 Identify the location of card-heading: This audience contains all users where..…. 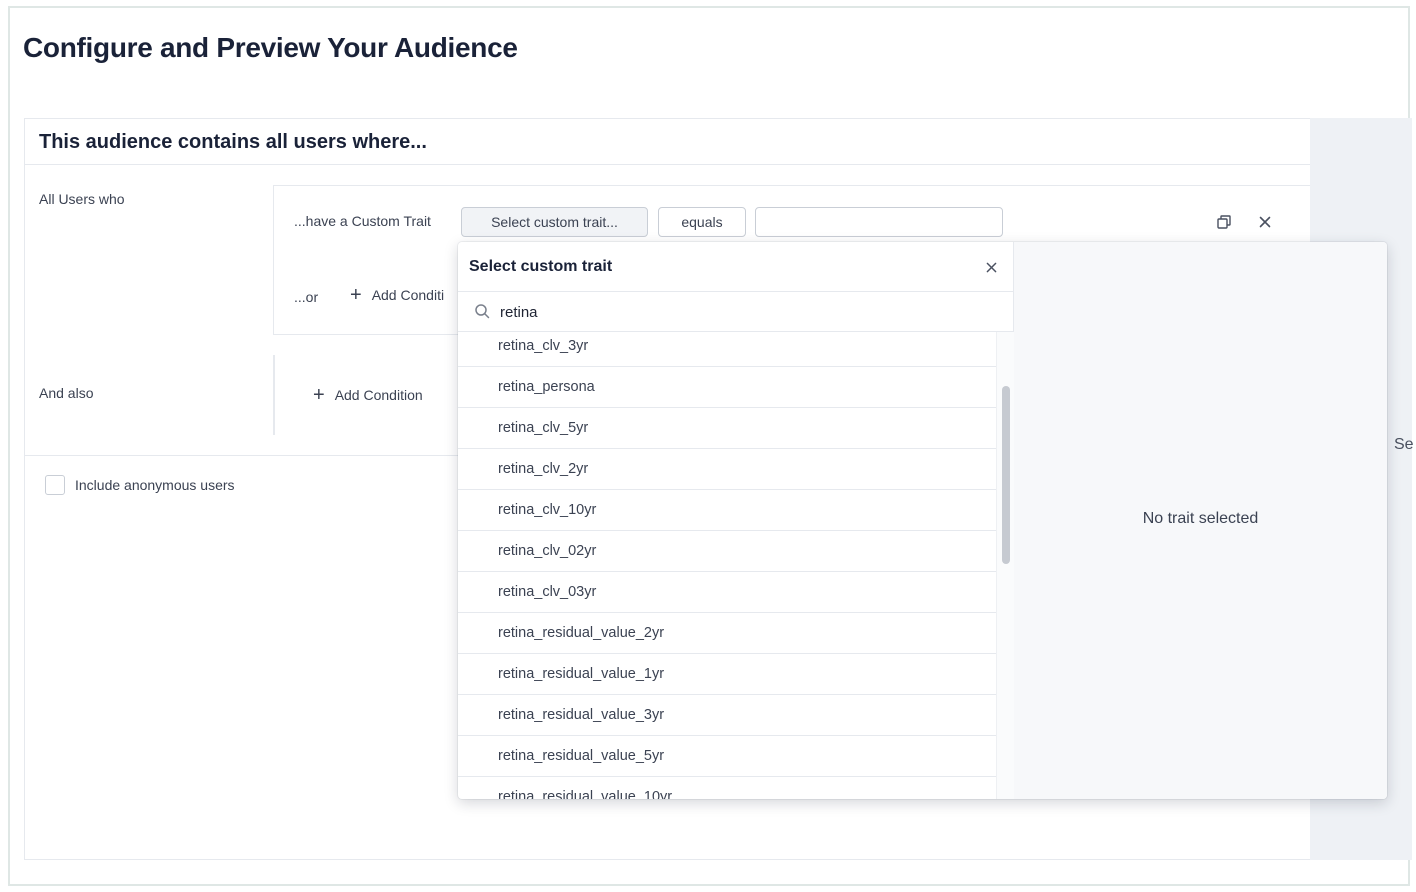
(233, 142).